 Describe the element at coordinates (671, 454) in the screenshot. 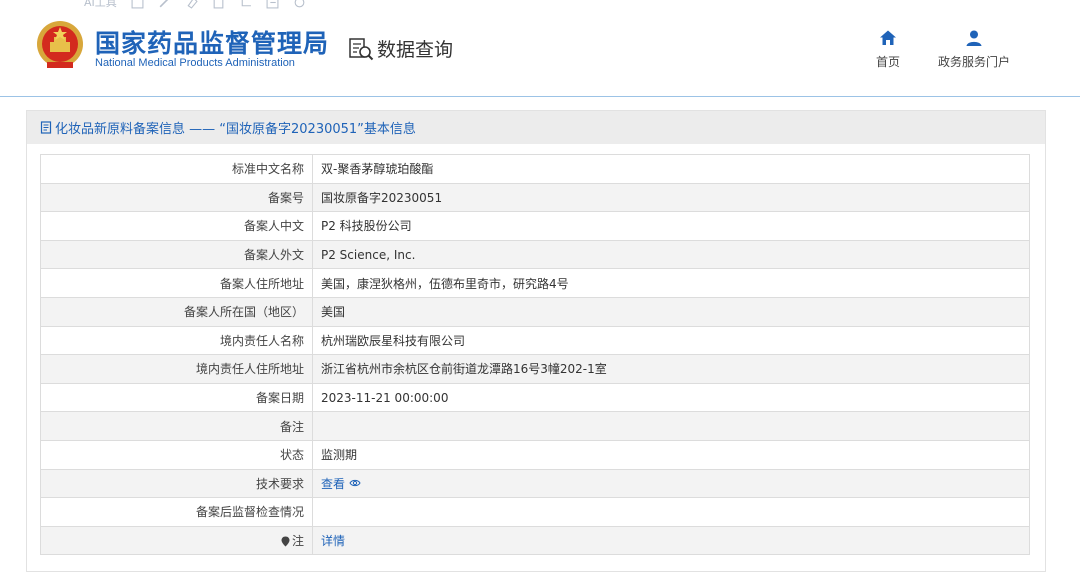

I see `row-value: 监测期` at that location.